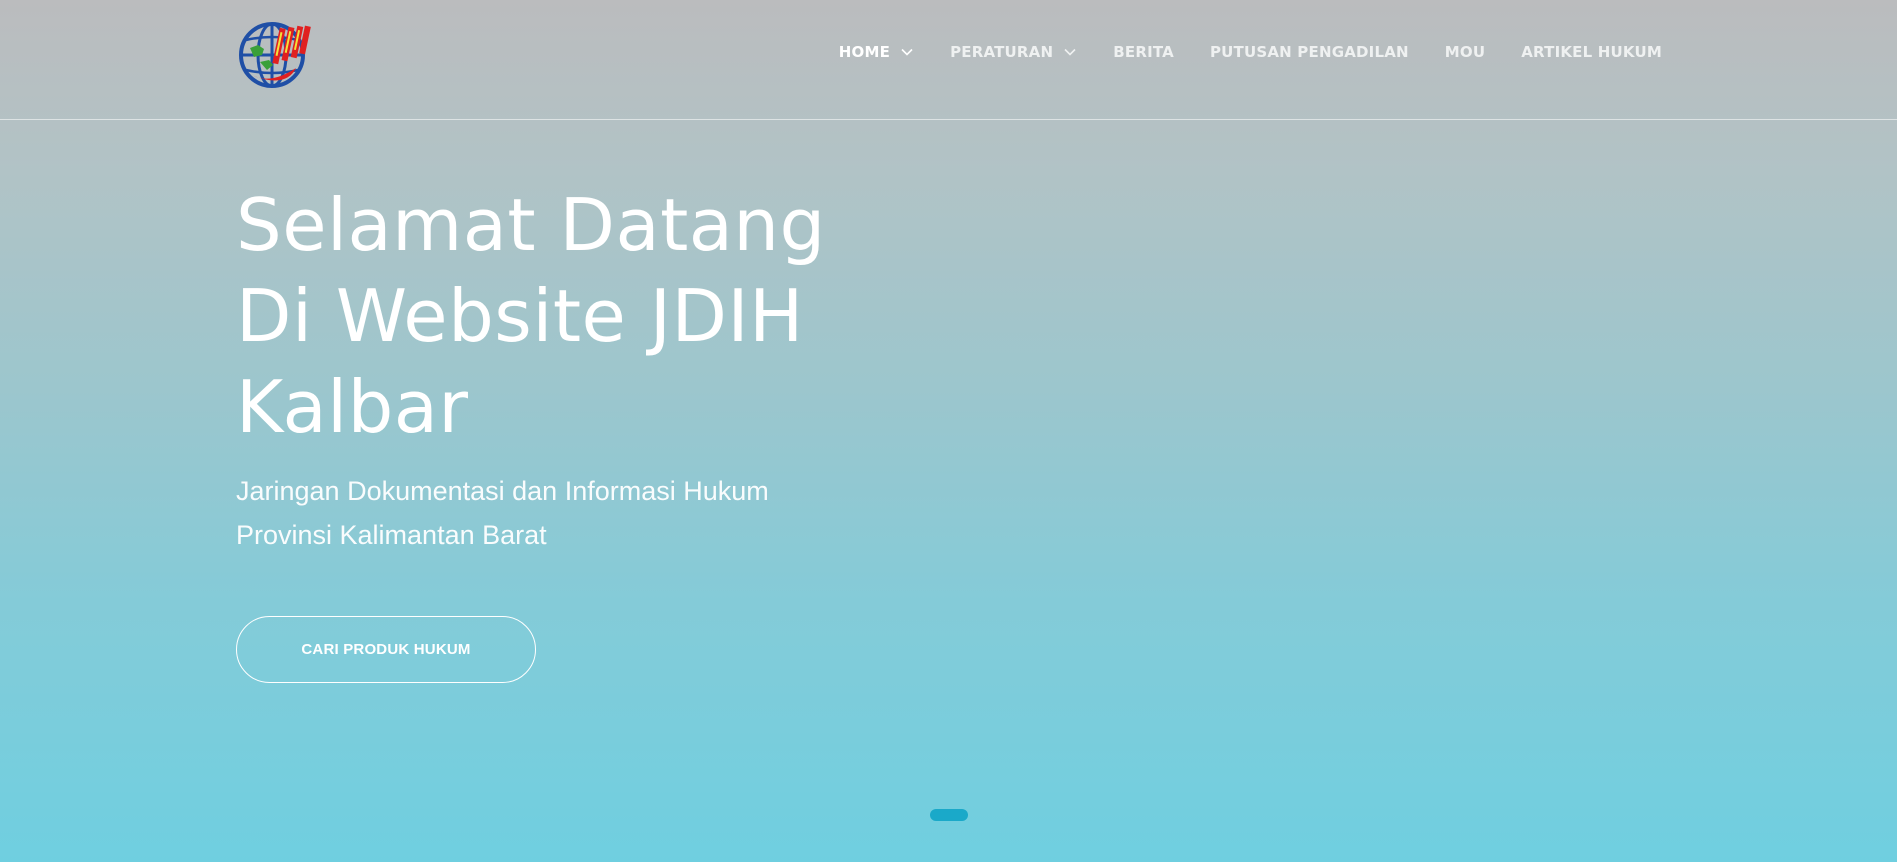  What do you see at coordinates (531, 225) in the screenshot?
I see `hero-title-line: Selamat Datang` at bounding box center [531, 225].